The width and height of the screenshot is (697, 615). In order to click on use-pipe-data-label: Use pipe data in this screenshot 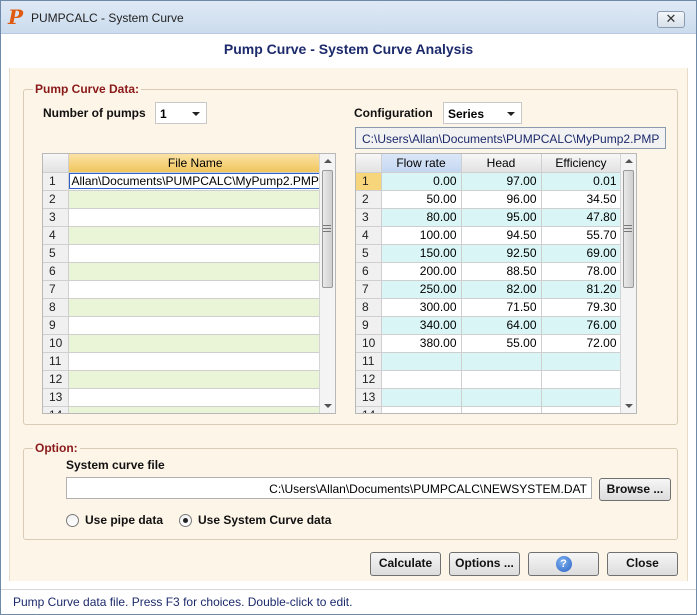, I will do `click(124, 520)`.